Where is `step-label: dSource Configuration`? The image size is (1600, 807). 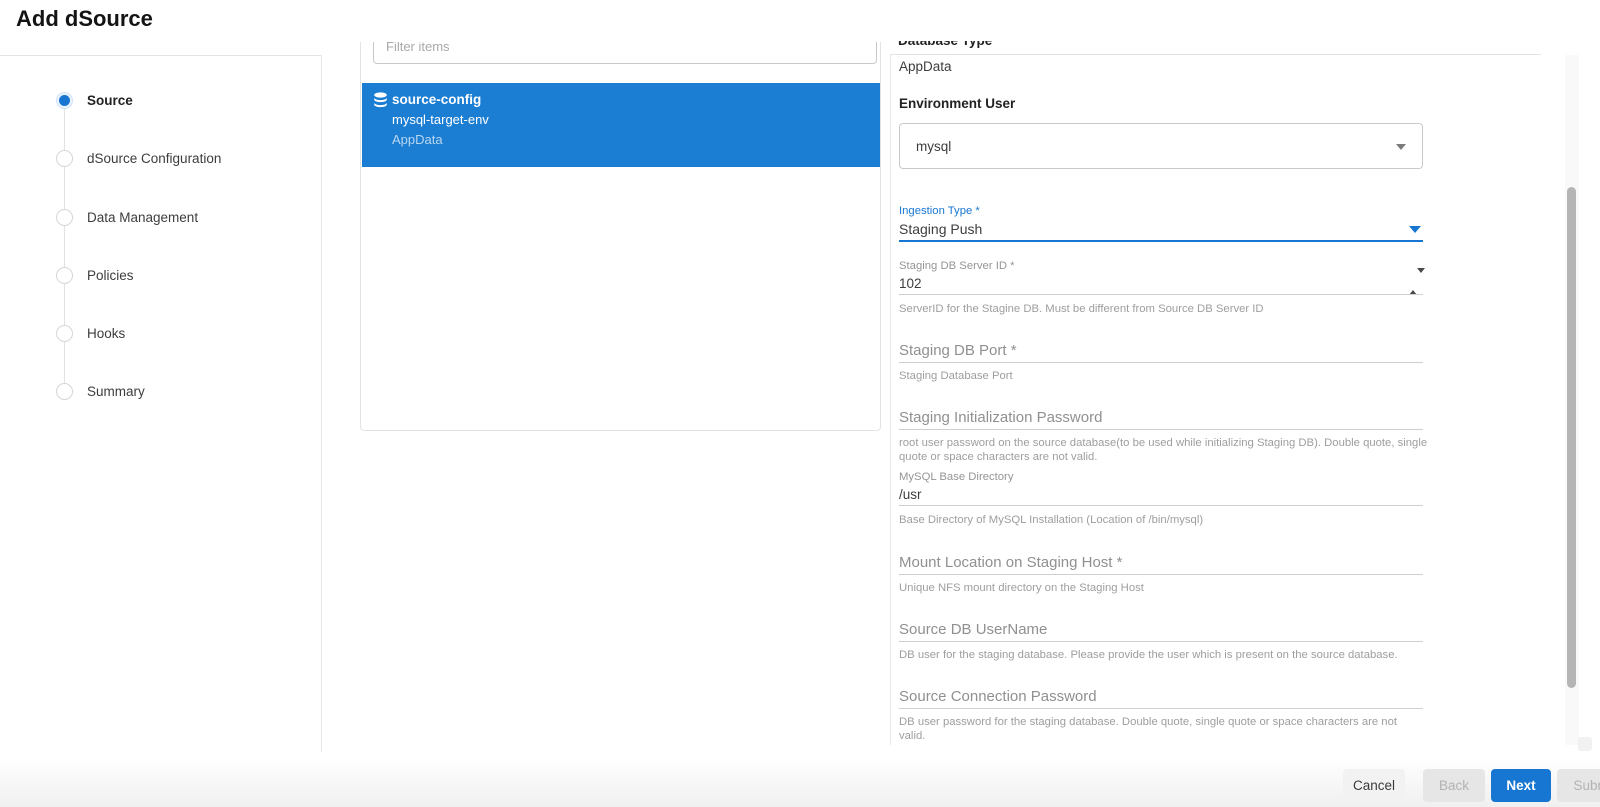 step-label: dSource Configuration is located at coordinates (154, 158).